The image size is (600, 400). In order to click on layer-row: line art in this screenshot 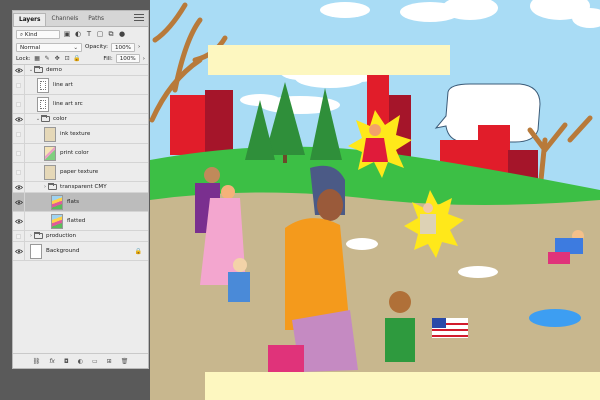, I will do `click(80, 85)`.